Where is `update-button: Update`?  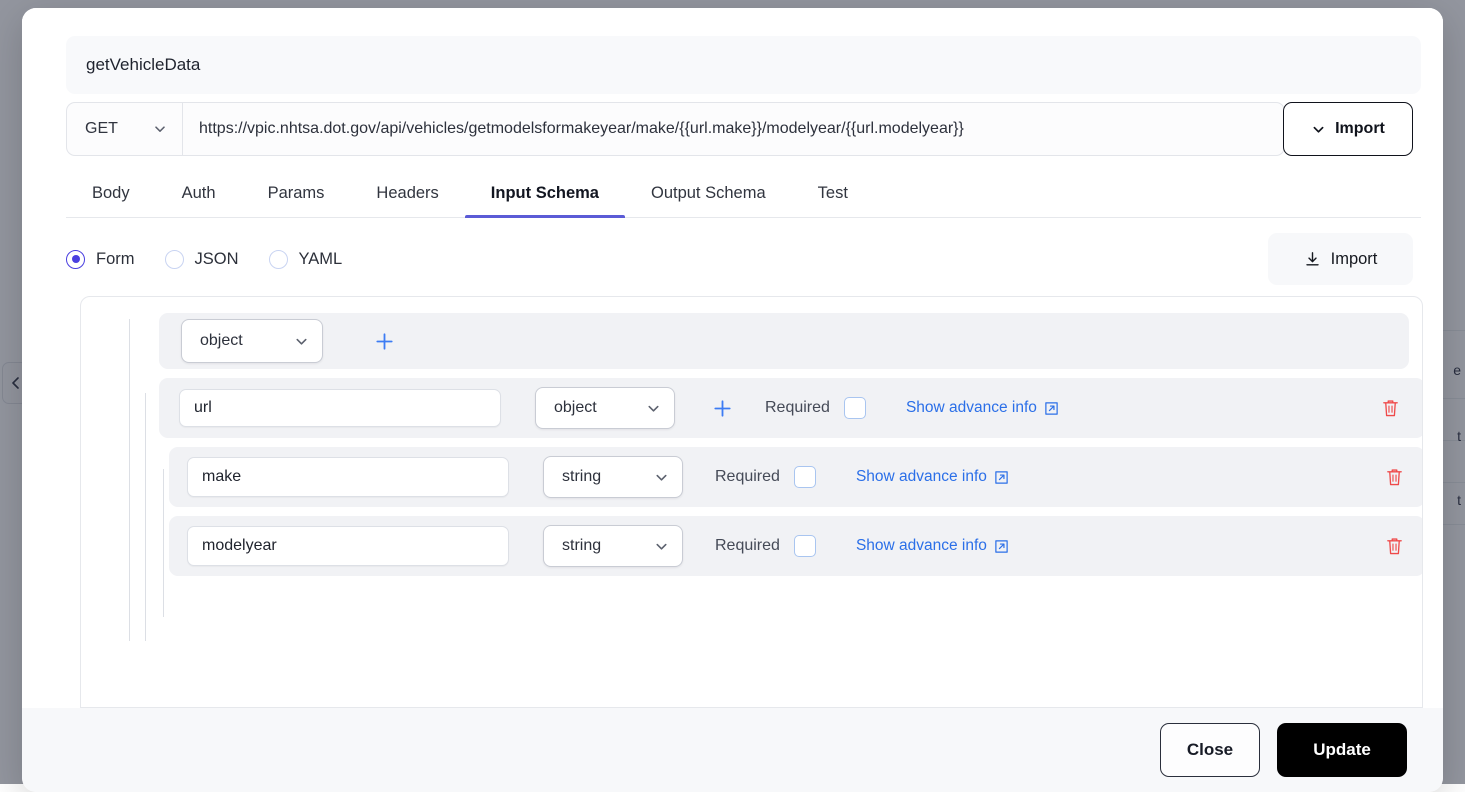 update-button: Update is located at coordinates (1342, 750).